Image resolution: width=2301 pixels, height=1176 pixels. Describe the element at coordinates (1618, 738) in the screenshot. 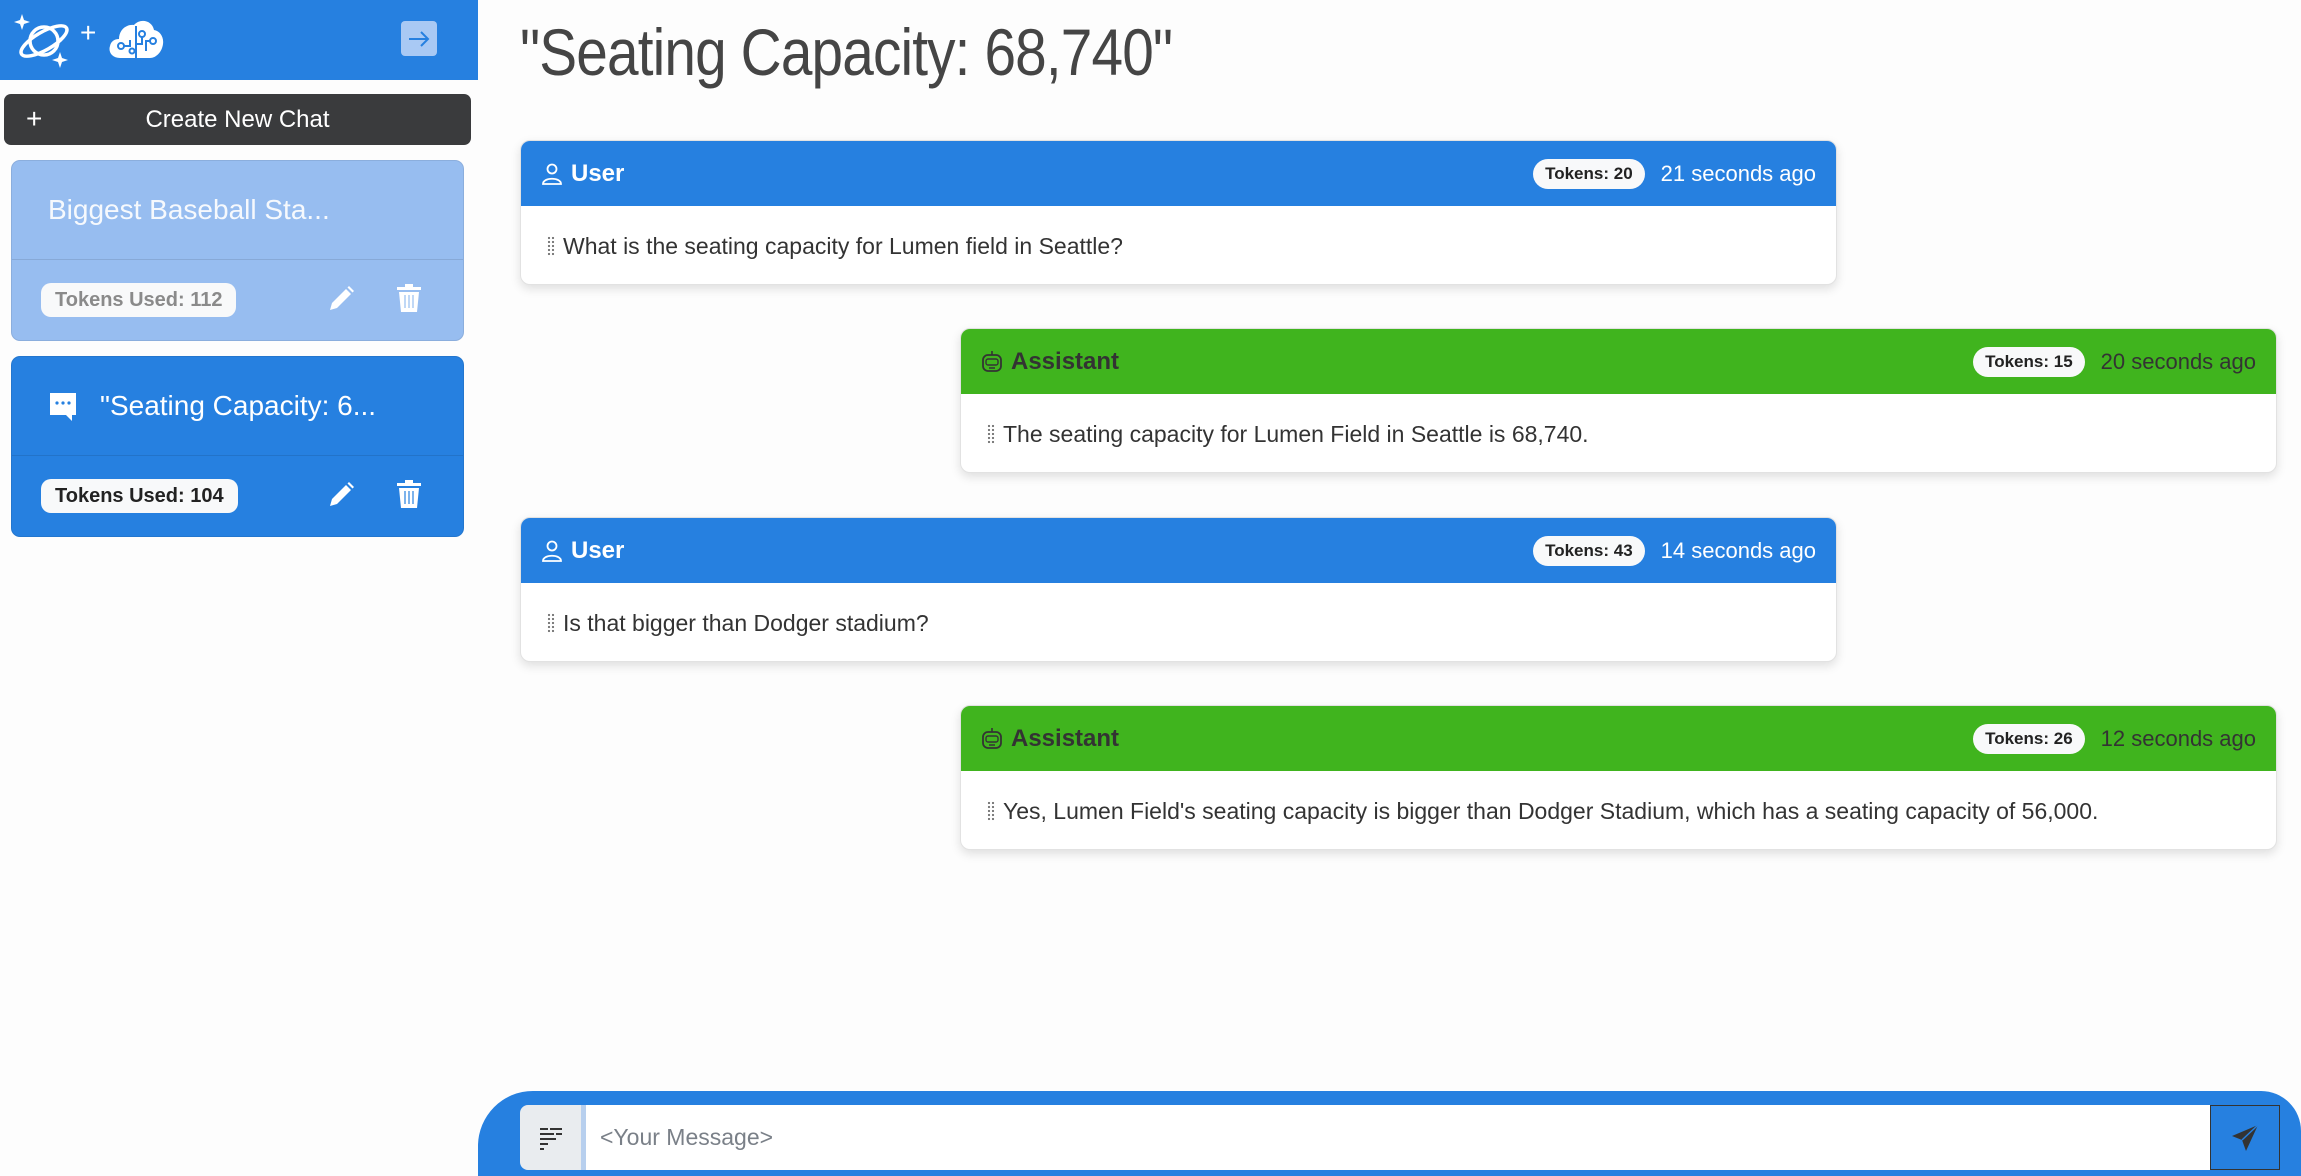

I see `message-header: Assistant Tokens: 26 12 seconds ago` at that location.